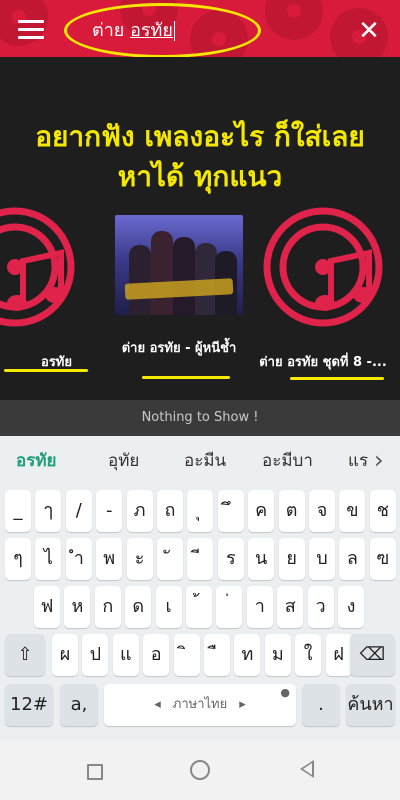 The width and height of the screenshot is (400, 800). What do you see at coordinates (200, 157) in the screenshot?
I see `hero-headline: อยากฟัง เพลงอะไร ก็ใส่เลย หาได้ ทุกแนว` at bounding box center [200, 157].